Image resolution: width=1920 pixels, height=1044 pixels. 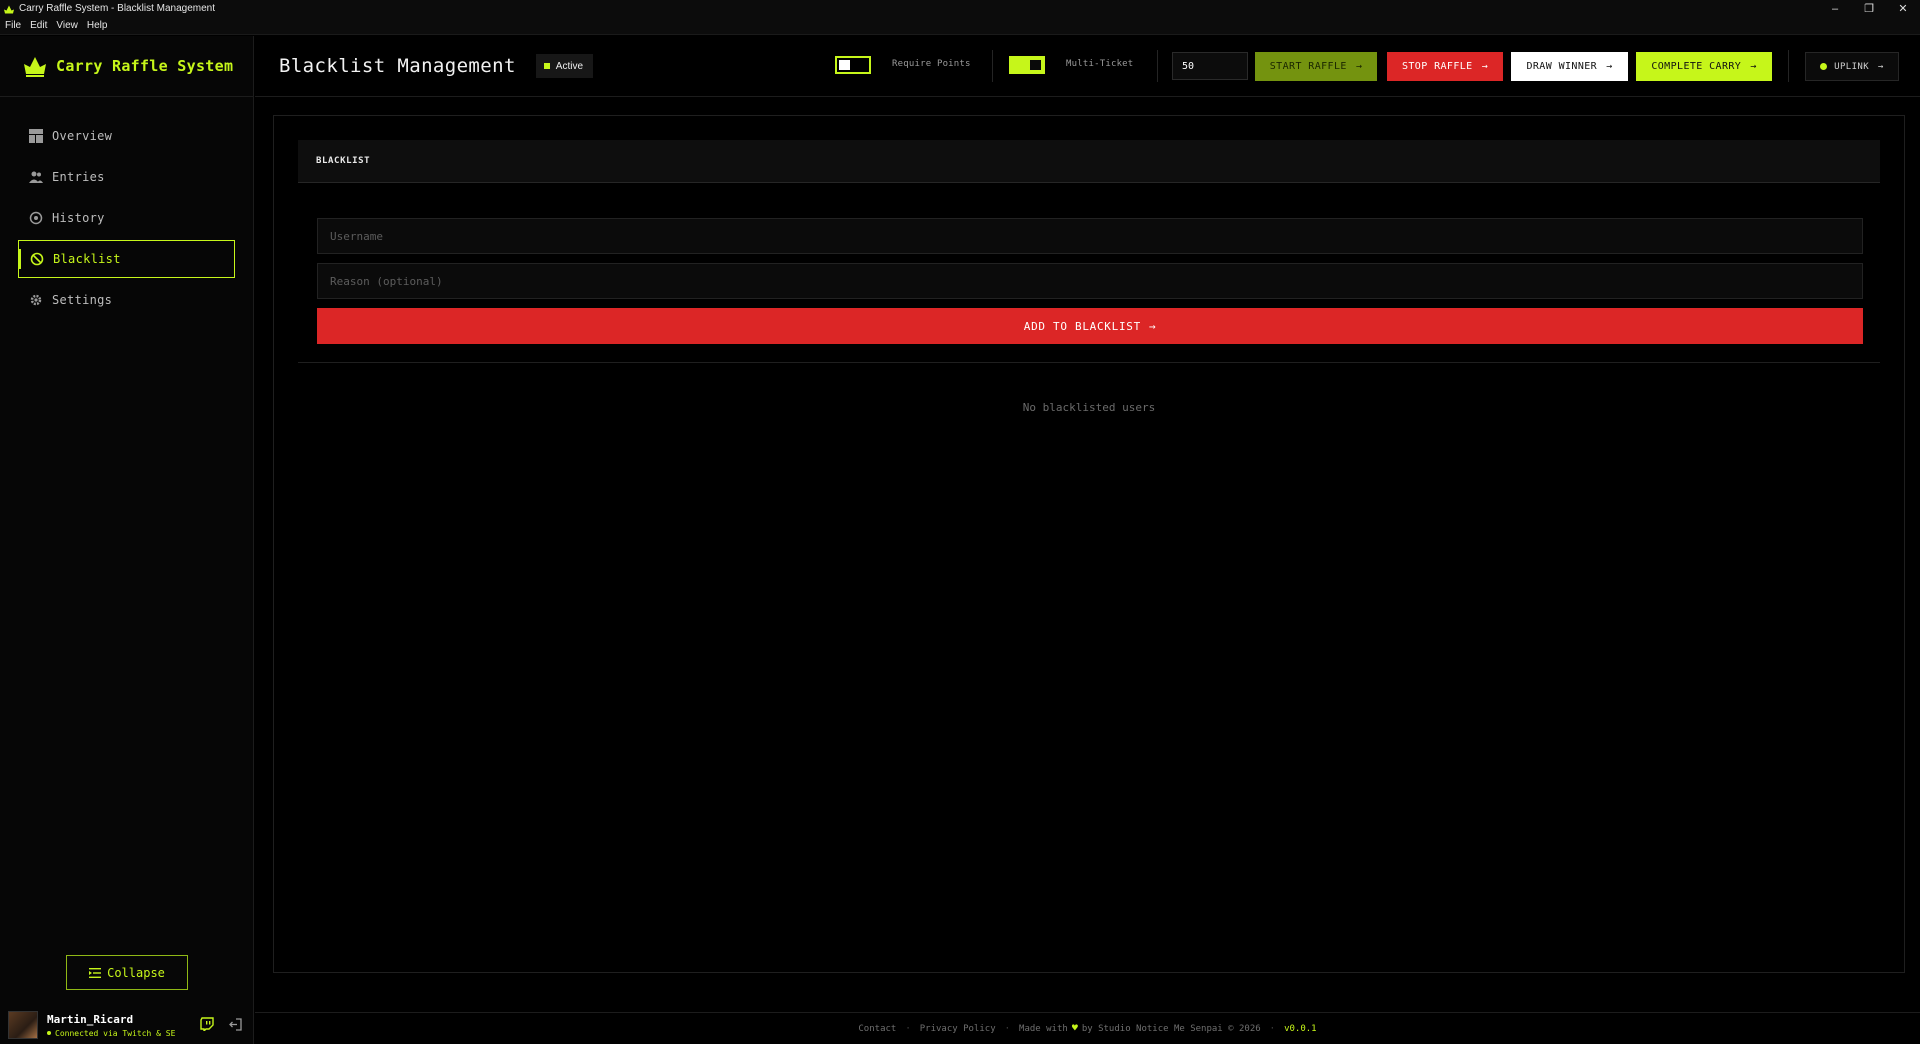 I want to click on users-icon, so click(x=36, y=177).